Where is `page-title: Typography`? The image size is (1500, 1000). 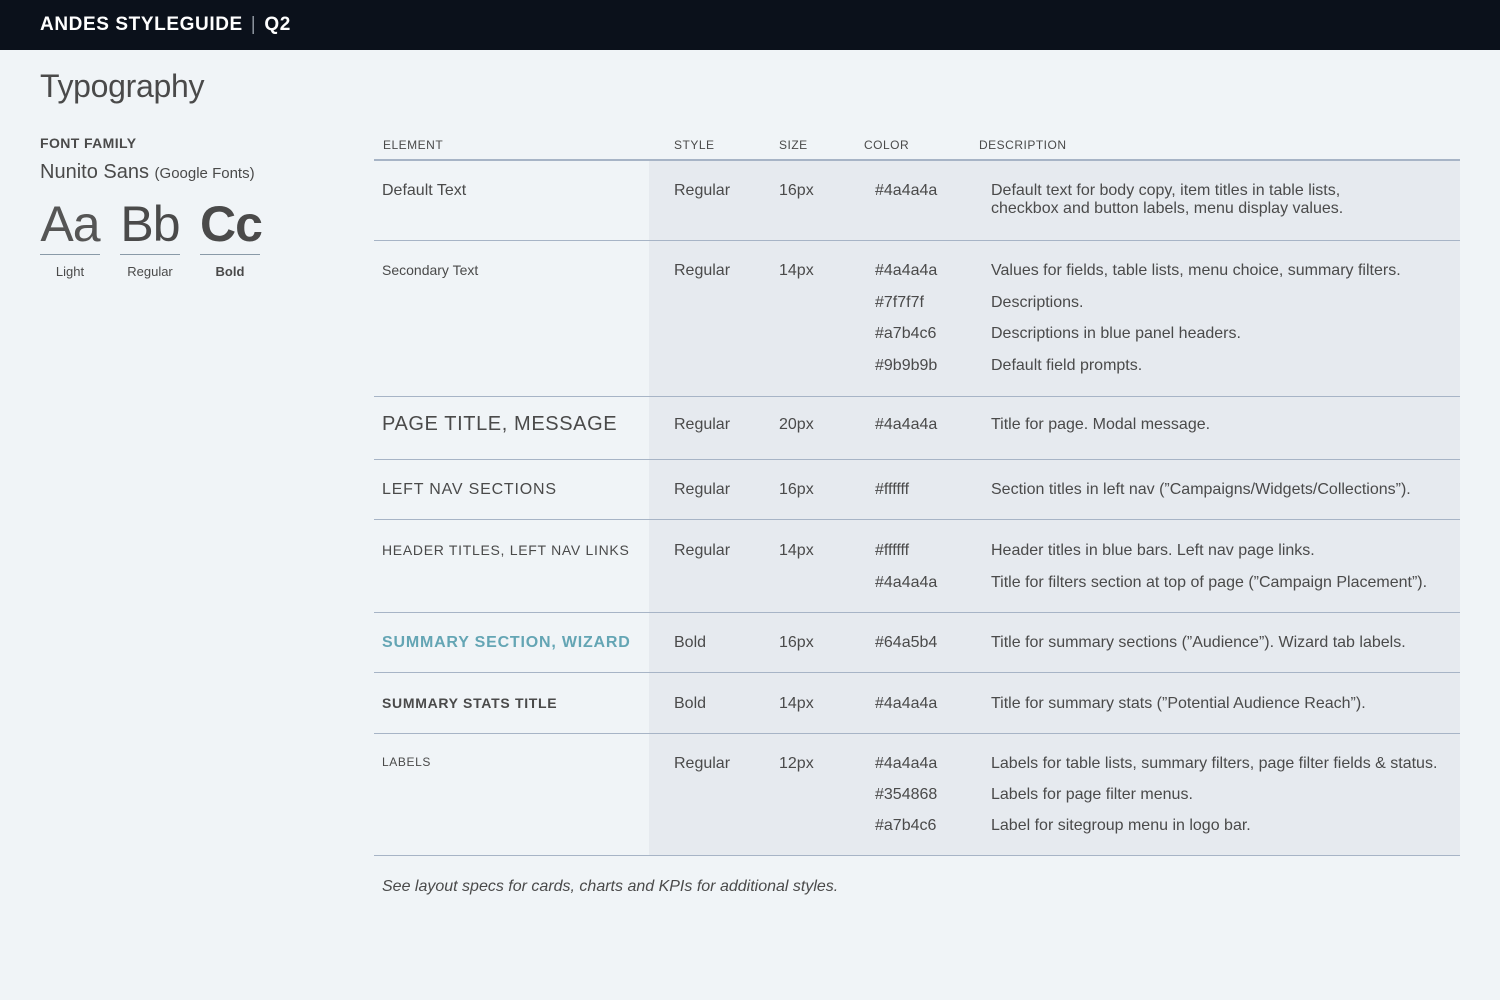 page-title: Typography is located at coordinates (122, 86).